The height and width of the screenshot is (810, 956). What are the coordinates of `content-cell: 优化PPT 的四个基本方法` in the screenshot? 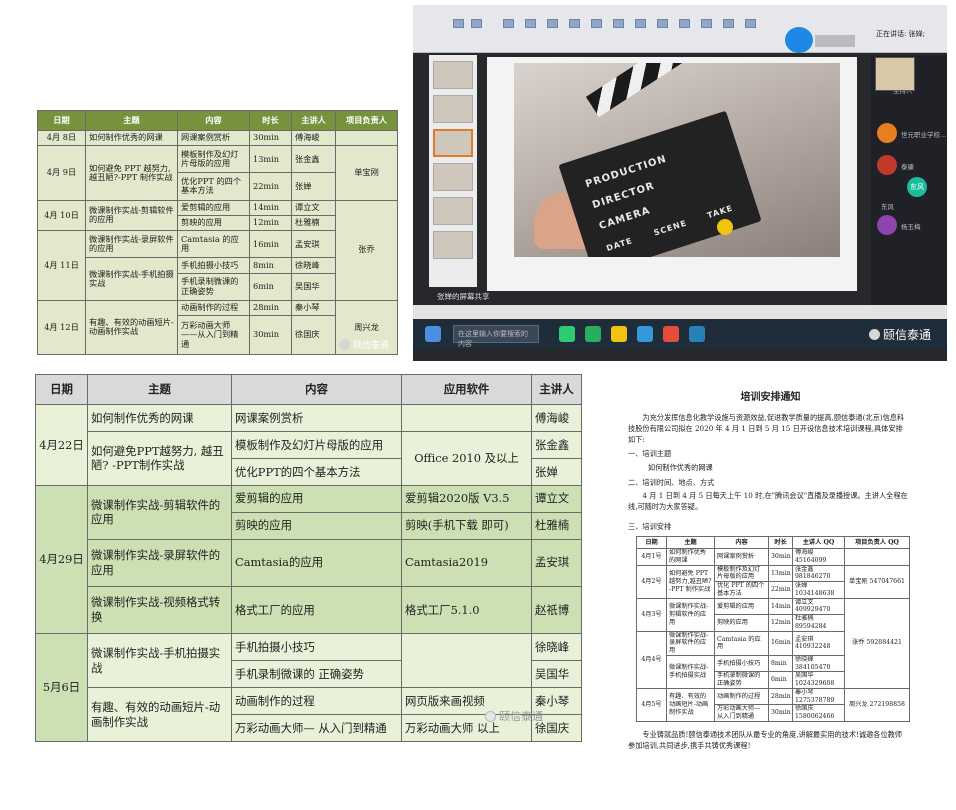 It's located at (213, 186).